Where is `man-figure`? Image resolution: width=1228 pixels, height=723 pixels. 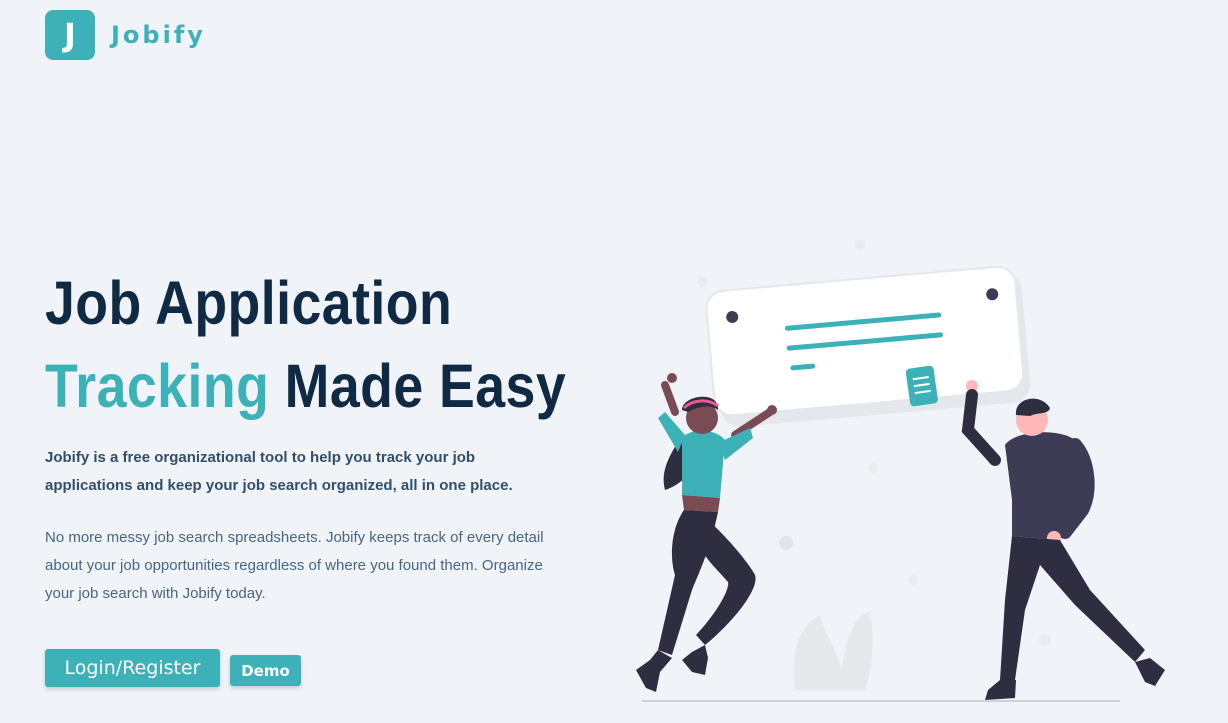 man-figure is located at coordinates (1063, 540).